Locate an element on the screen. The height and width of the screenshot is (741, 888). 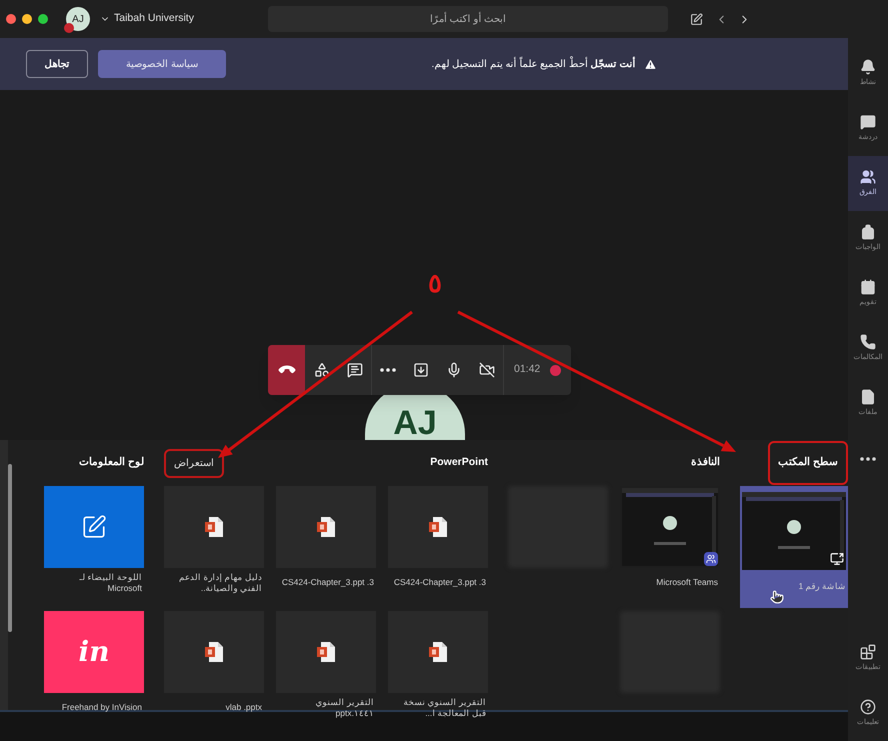
screen-share-icon is located at coordinates (837, 559).